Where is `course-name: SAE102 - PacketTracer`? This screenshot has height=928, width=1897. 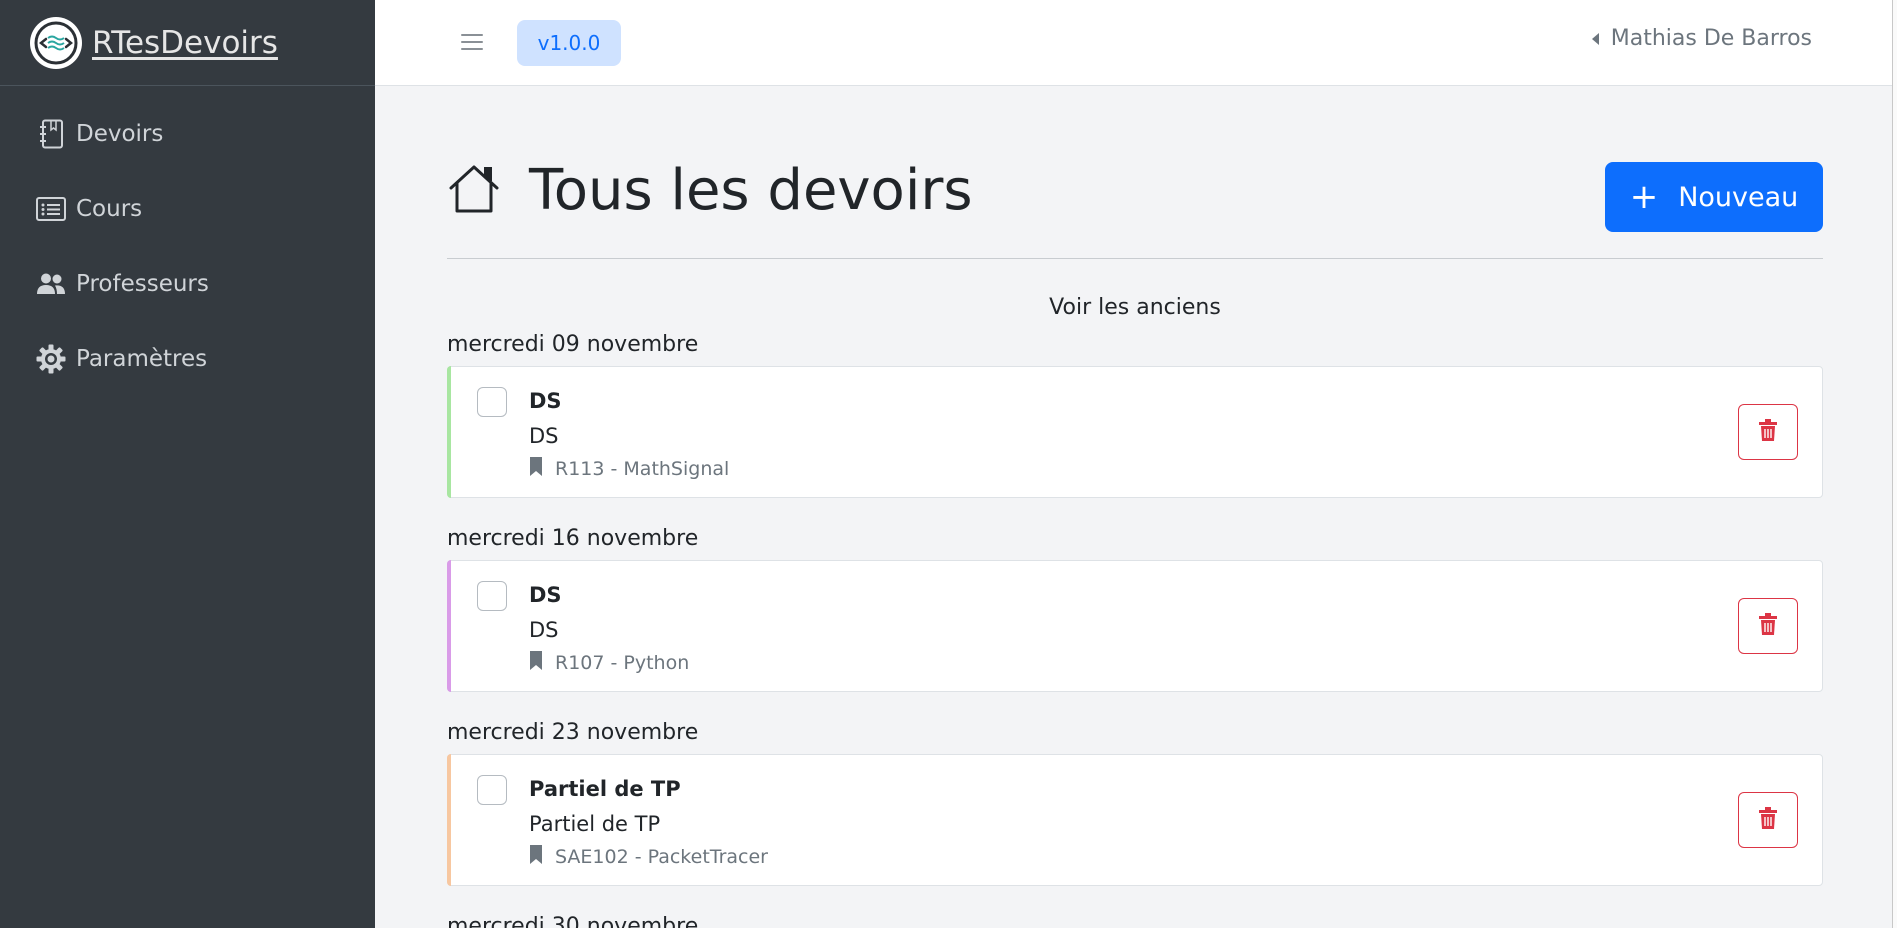 course-name: SAE102 - PacketTracer is located at coordinates (661, 857).